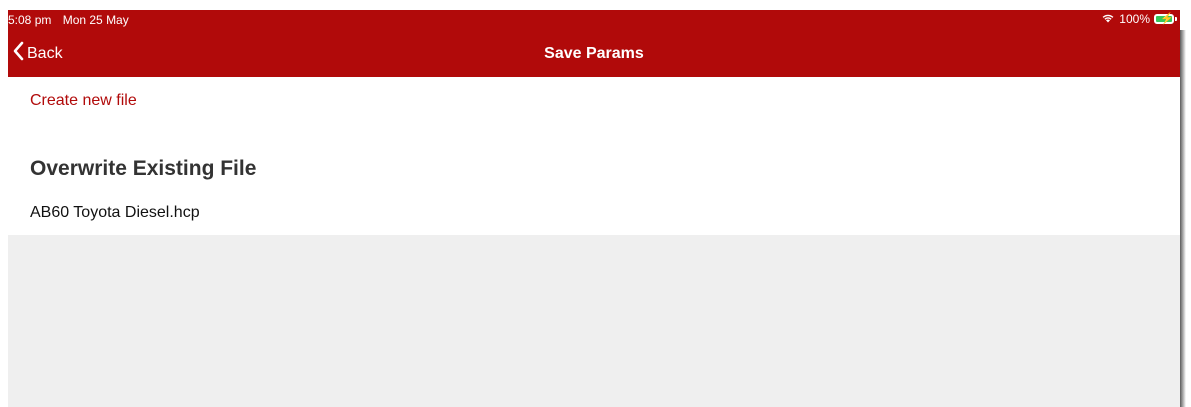 The height and width of the screenshot is (407, 1191). I want to click on status-indicators: 100% ⚡, so click(1139, 19).